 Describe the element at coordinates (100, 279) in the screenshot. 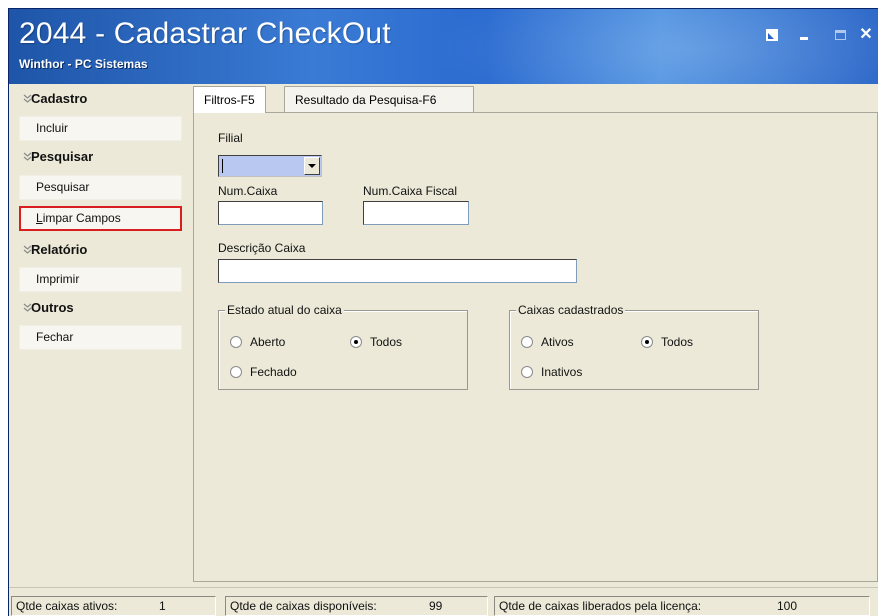

I see `sidebar-item-imprimir: Imprimir` at that location.